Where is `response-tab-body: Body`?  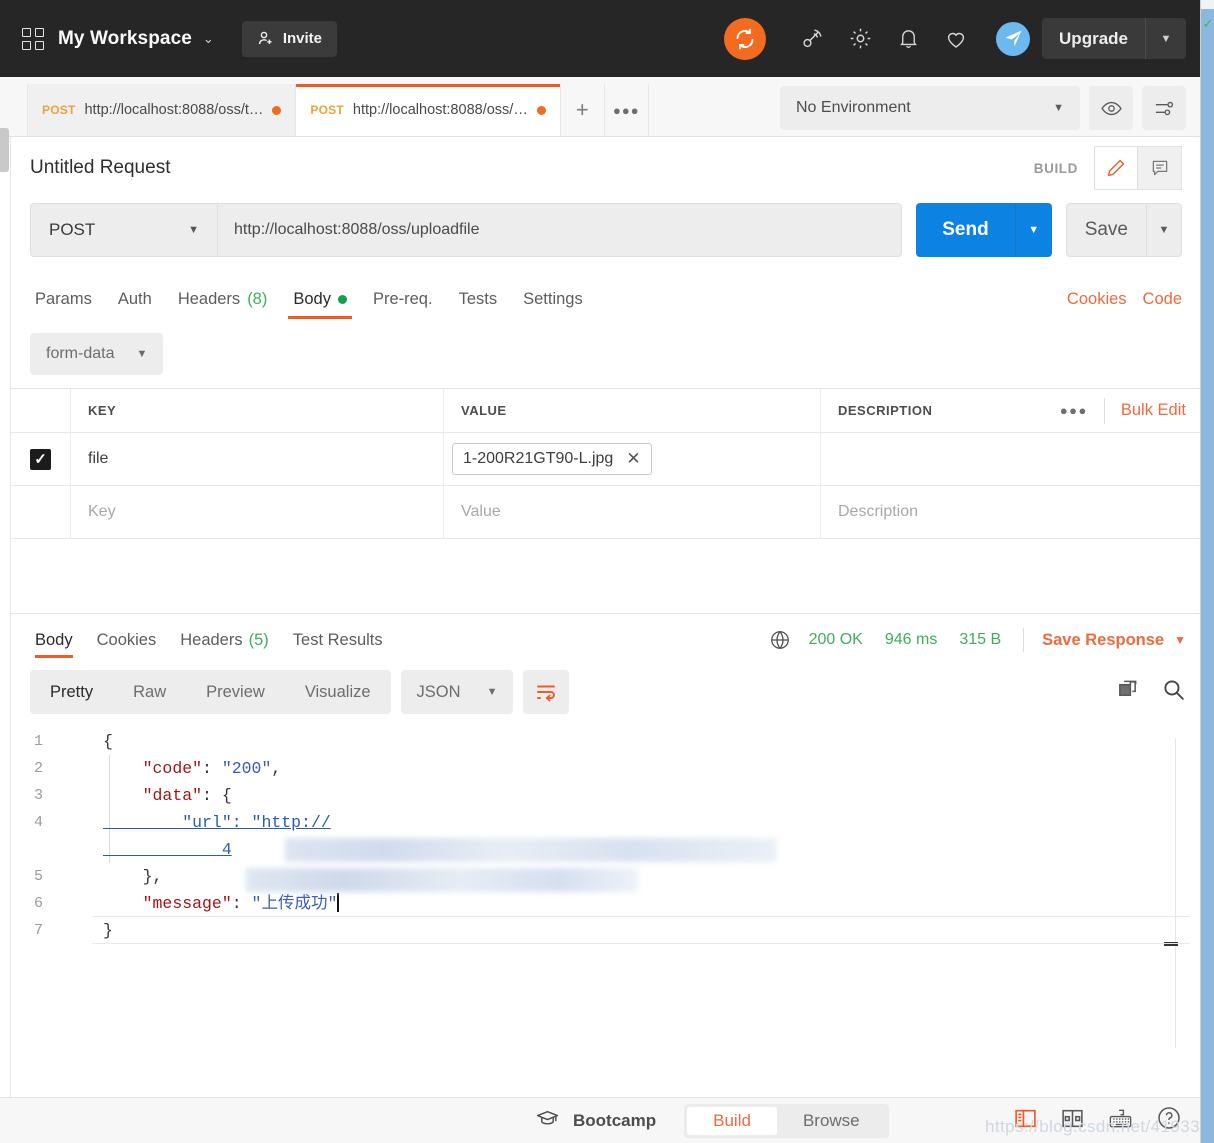
response-tab-body: Body is located at coordinates (57, 640).